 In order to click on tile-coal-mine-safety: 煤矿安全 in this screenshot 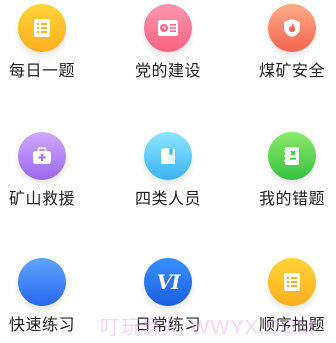, I will do `click(286, 54)`.